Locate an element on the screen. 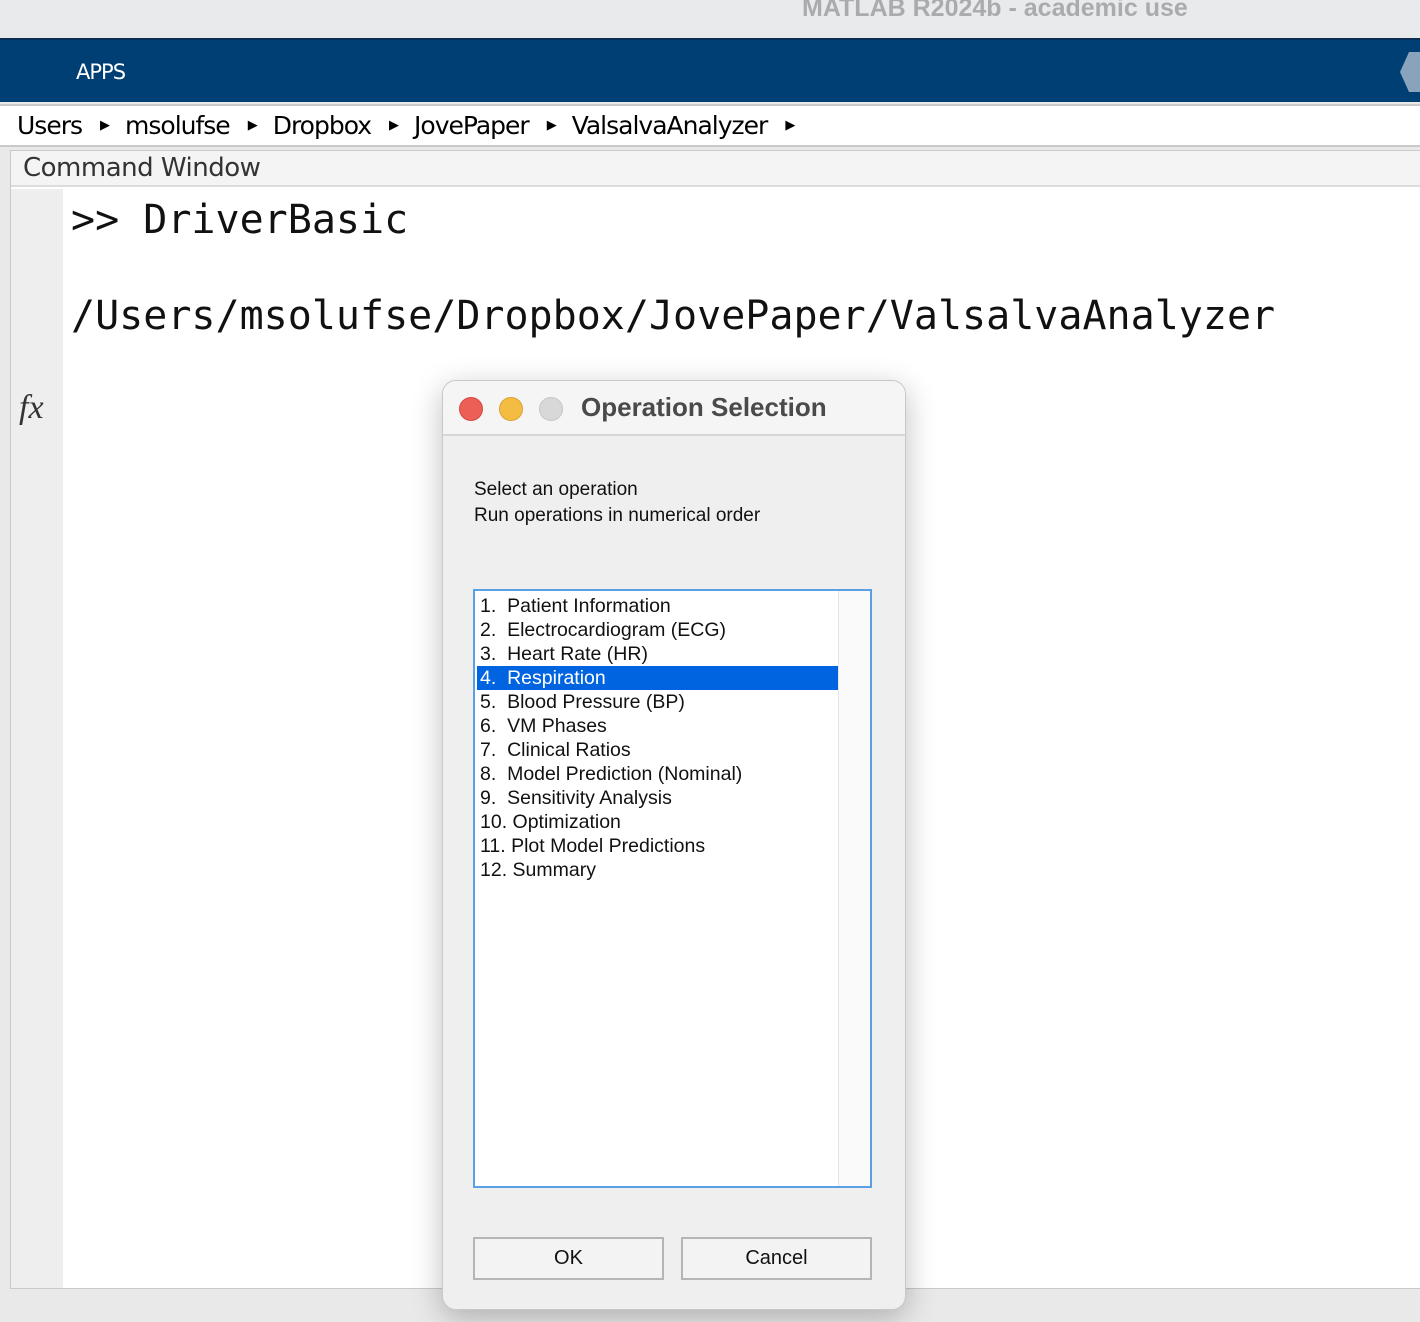  breadcrumb-item: msolufse is located at coordinates (178, 125).